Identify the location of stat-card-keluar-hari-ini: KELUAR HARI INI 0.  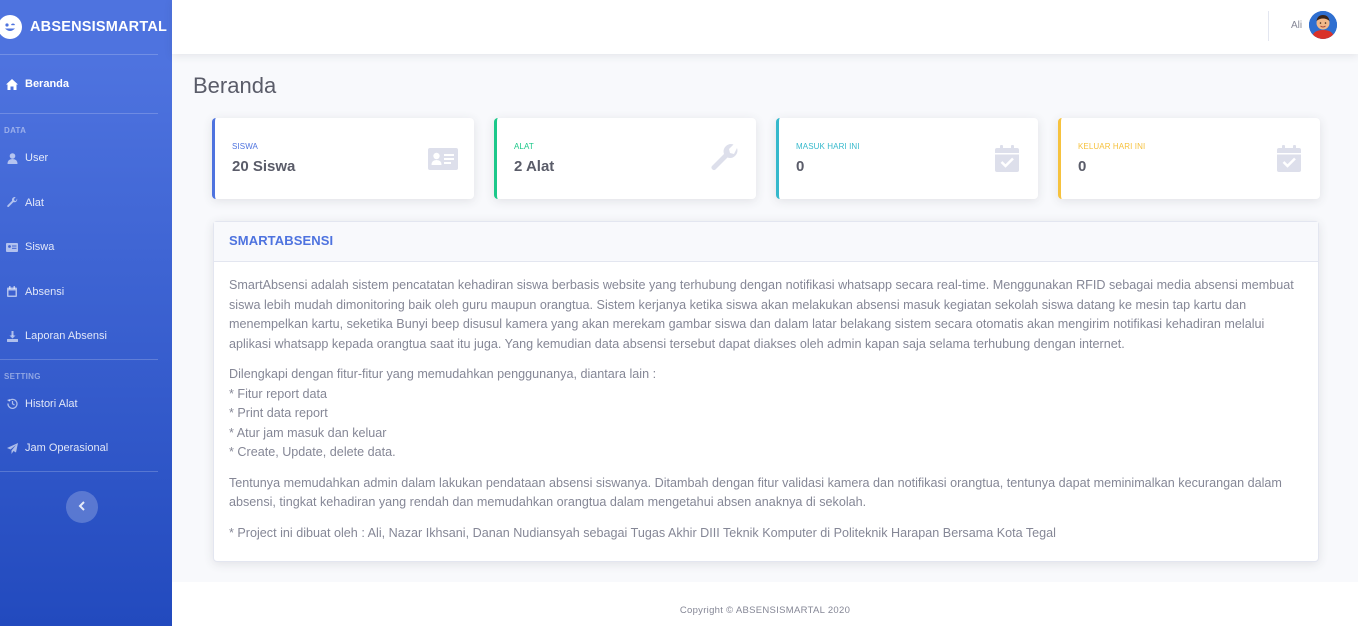
(1189, 158).